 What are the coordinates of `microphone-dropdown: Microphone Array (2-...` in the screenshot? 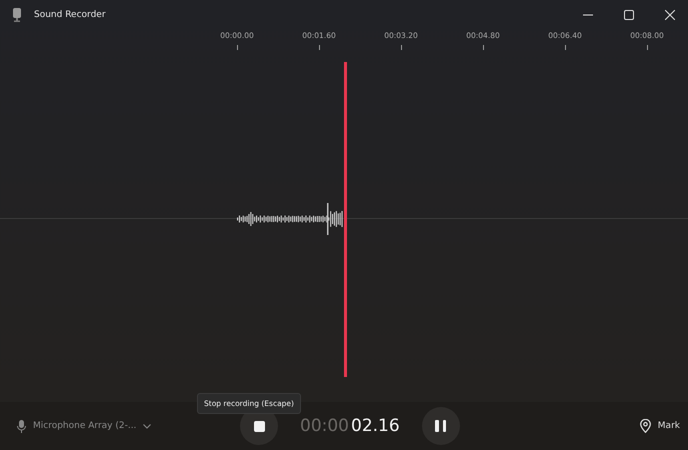 It's located at (128, 426).